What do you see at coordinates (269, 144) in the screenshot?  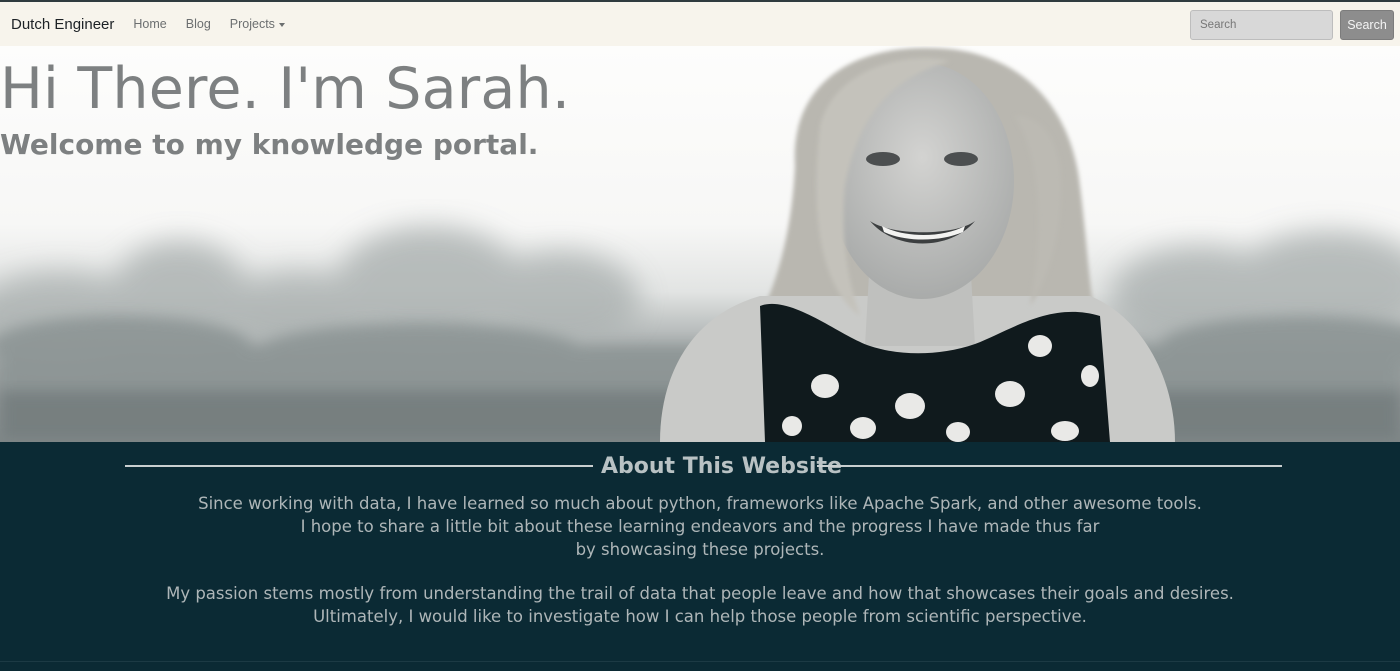 I see `hero-subtitle: Welcome to my knowledge portal.` at bounding box center [269, 144].